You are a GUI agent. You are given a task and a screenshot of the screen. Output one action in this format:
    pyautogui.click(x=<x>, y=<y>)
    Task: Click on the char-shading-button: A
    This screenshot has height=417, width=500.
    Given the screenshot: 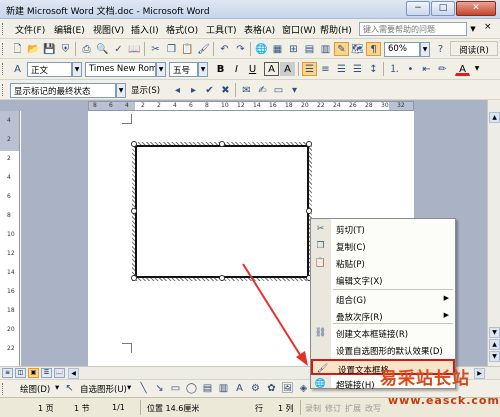 What is the action you would take?
    pyautogui.click(x=287, y=69)
    